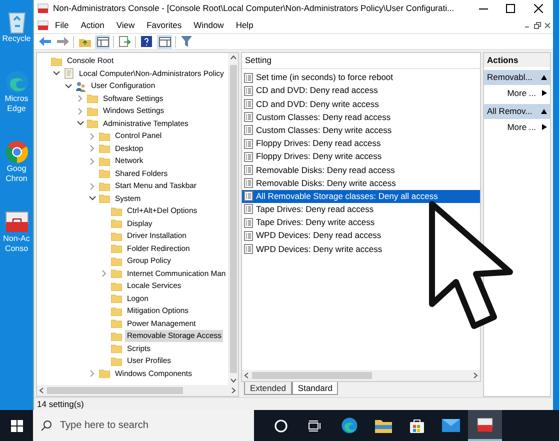 The image size is (559, 441). I want to click on menu-item: Favorites, so click(164, 25).